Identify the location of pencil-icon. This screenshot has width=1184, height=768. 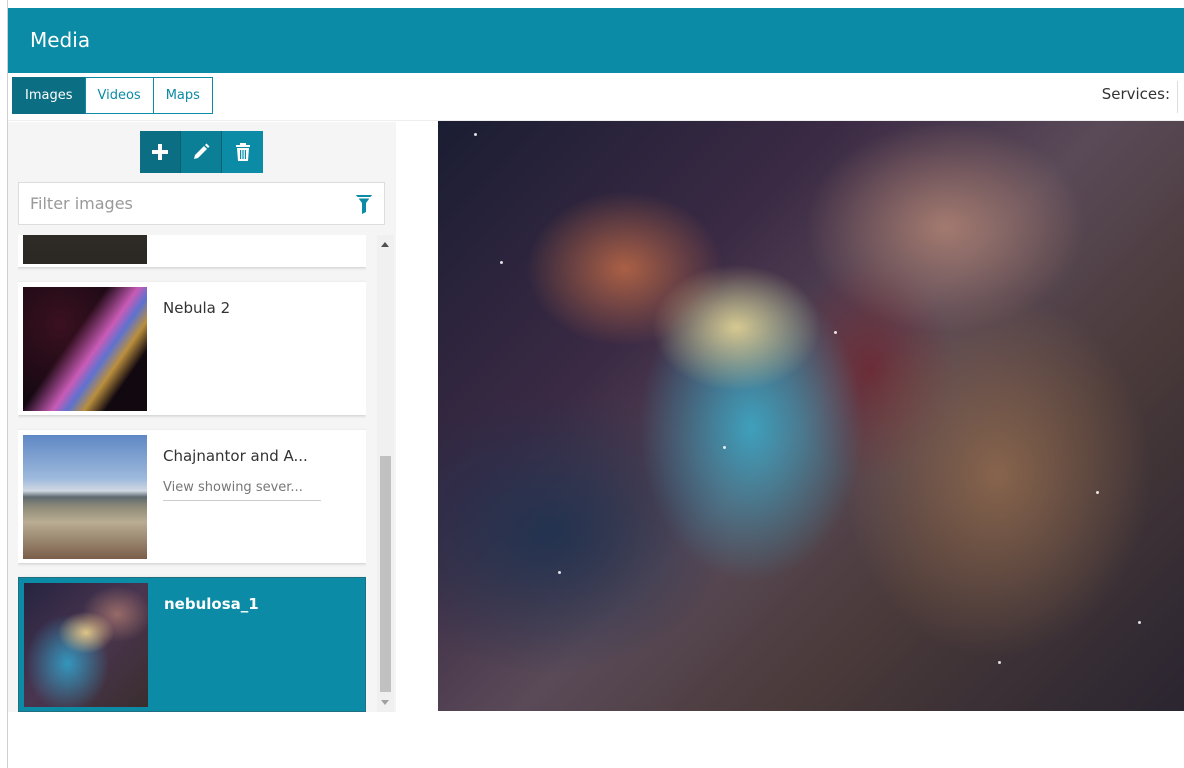
(202, 151).